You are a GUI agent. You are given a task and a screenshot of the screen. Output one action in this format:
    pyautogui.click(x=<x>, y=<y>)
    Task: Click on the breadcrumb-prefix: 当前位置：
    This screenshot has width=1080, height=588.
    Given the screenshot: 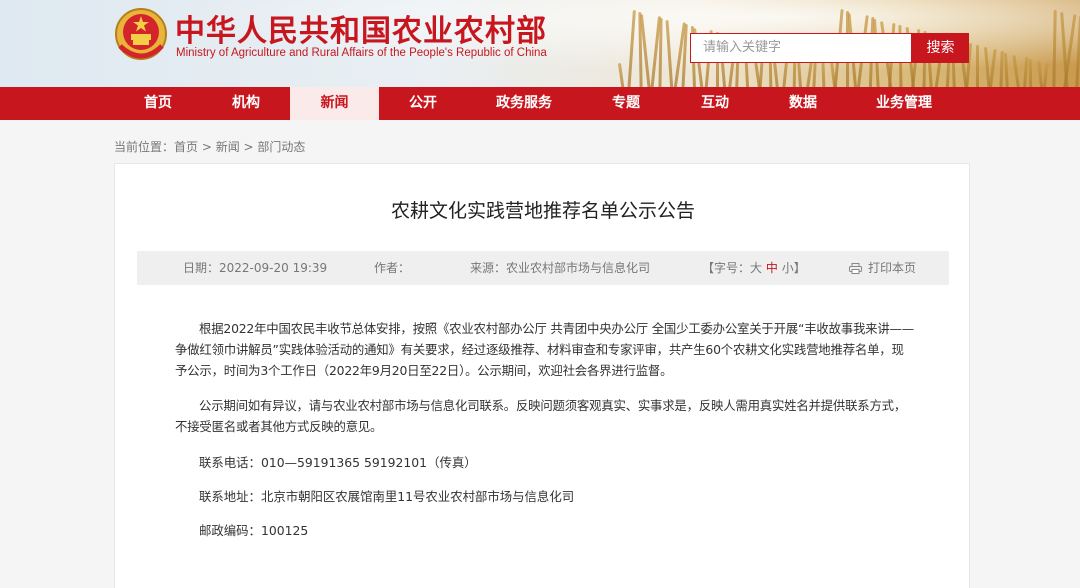 What is the action you would take?
    pyautogui.click(x=144, y=147)
    